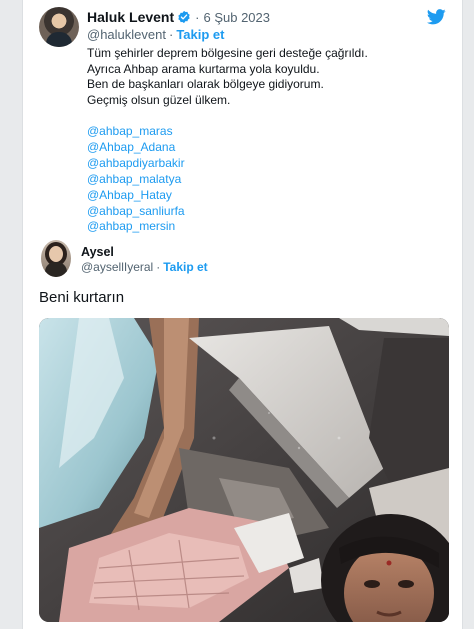 The width and height of the screenshot is (474, 629). Describe the element at coordinates (117, 267) in the screenshot. I see `quoted-author-handle: @aysellIyeral` at that location.